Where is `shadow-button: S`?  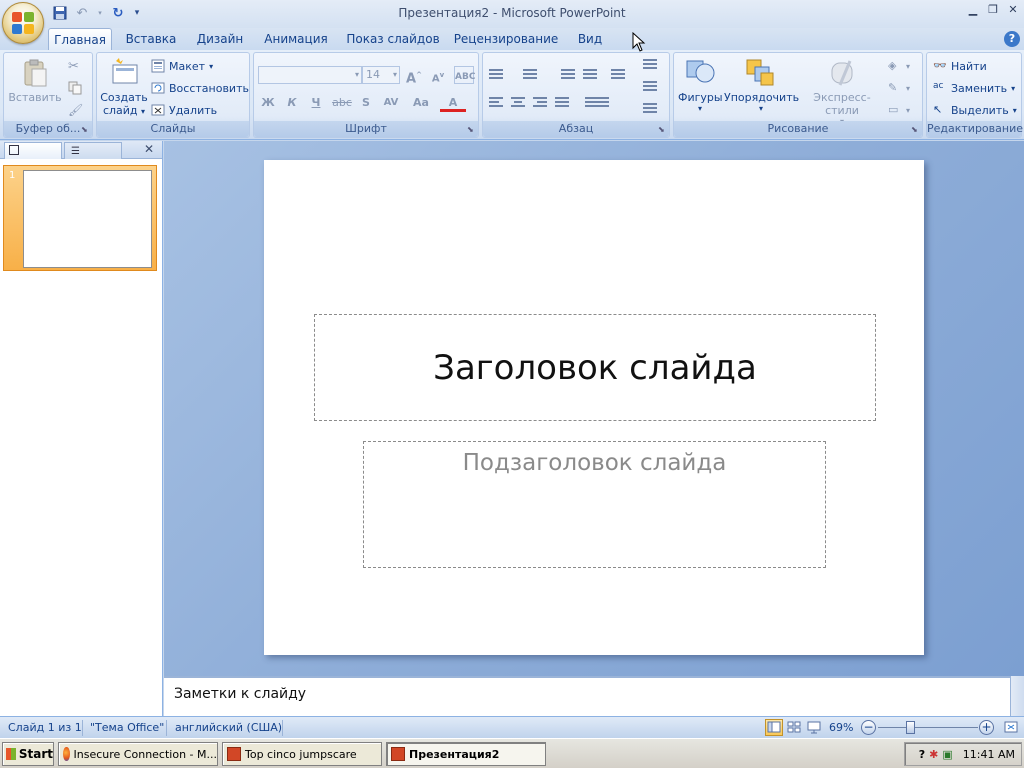 shadow-button: S is located at coordinates (366, 103).